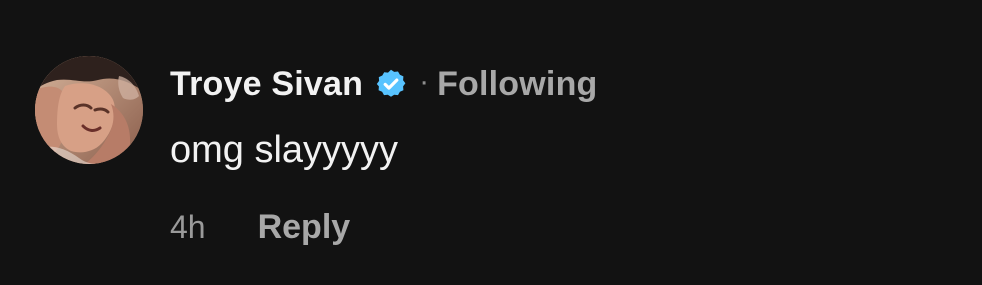  I want to click on verified-badge-icon, so click(391, 83).